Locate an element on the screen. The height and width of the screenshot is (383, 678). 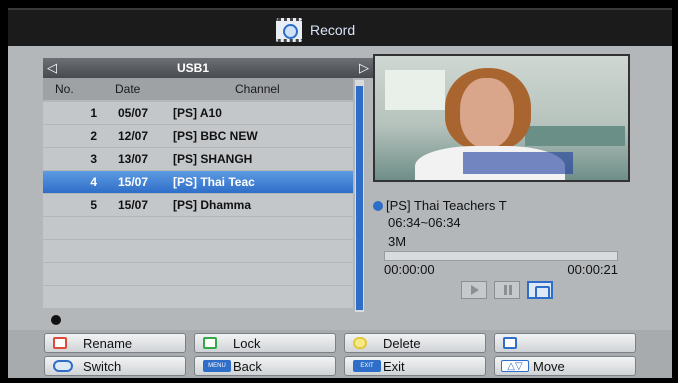
info-circle-icon is located at coordinates (378, 205).